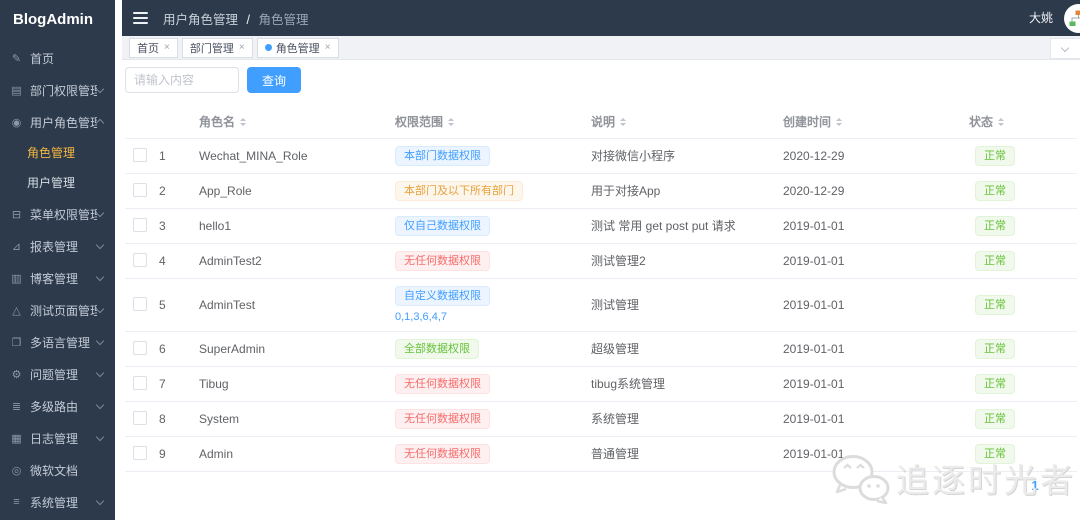 The width and height of the screenshot is (1080, 520). What do you see at coordinates (211, 48) in the screenshot?
I see `tab-label: 部门管理` at bounding box center [211, 48].